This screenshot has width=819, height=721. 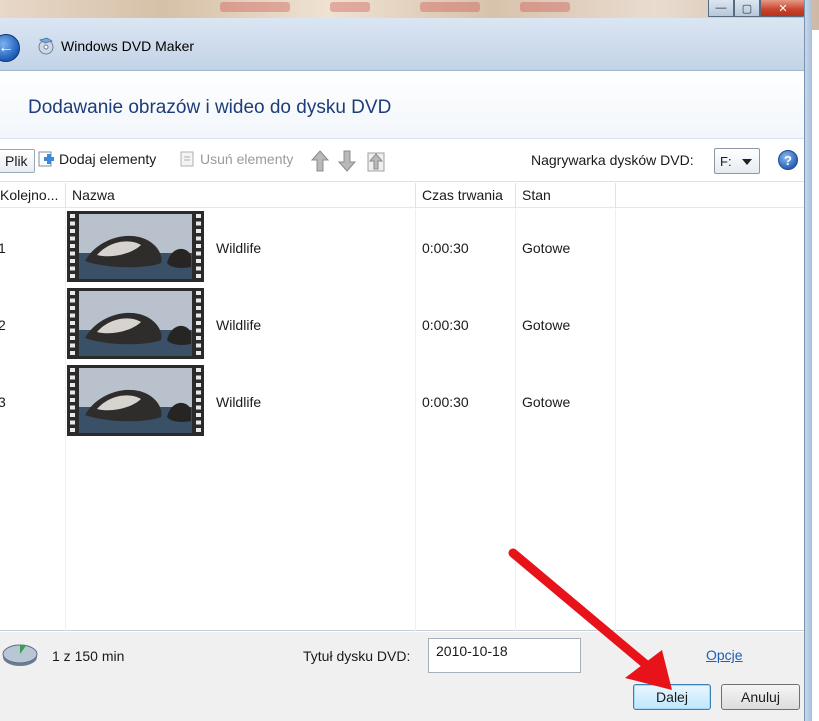 What do you see at coordinates (747, 162) in the screenshot?
I see `chevron-down-icon` at bounding box center [747, 162].